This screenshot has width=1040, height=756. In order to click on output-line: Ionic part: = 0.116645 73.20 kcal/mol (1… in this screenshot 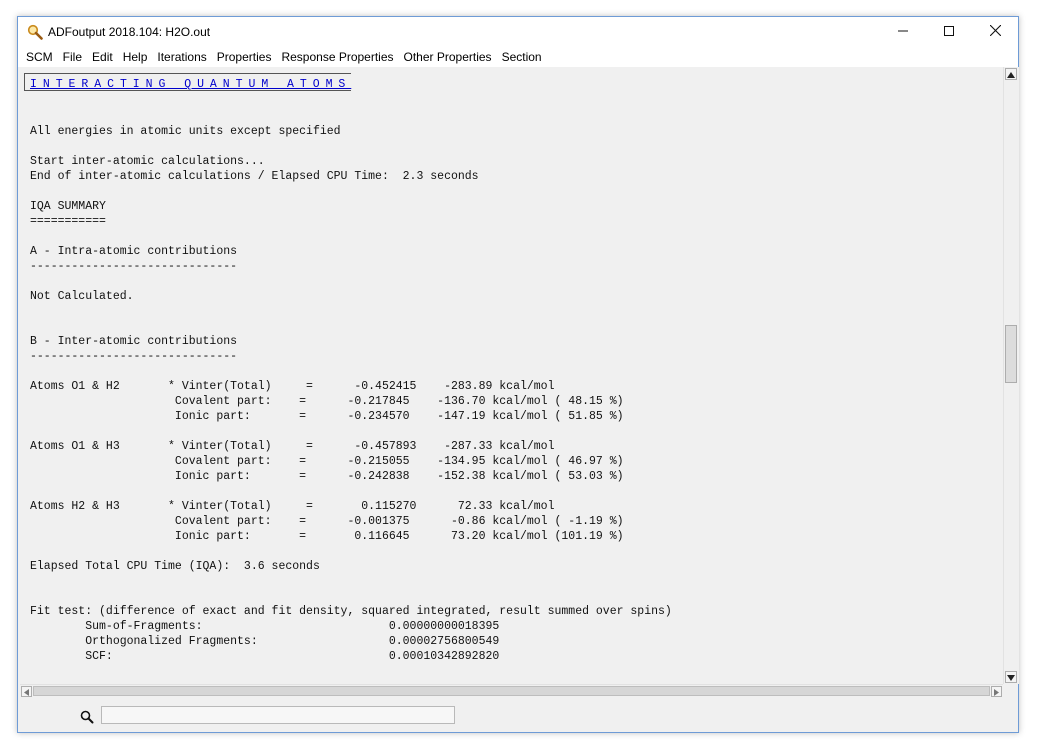, I will do `click(327, 536)`.